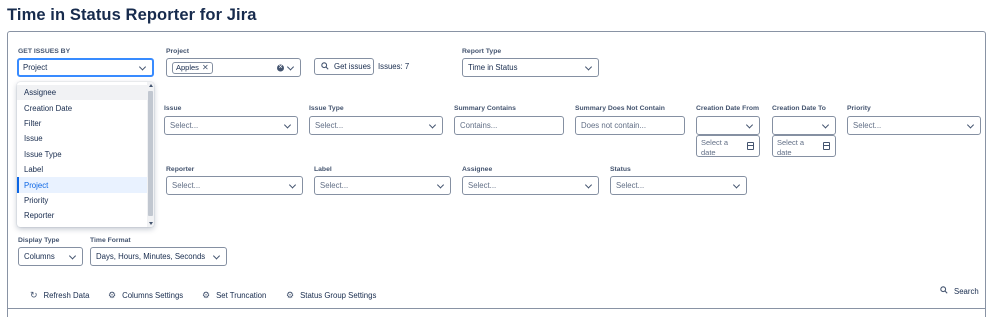 This screenshot has width=999, height=317. Describe the element at coordinates (153, 295) in the screenshot. I see `columns-settings-label: Columns Settings` at that location.